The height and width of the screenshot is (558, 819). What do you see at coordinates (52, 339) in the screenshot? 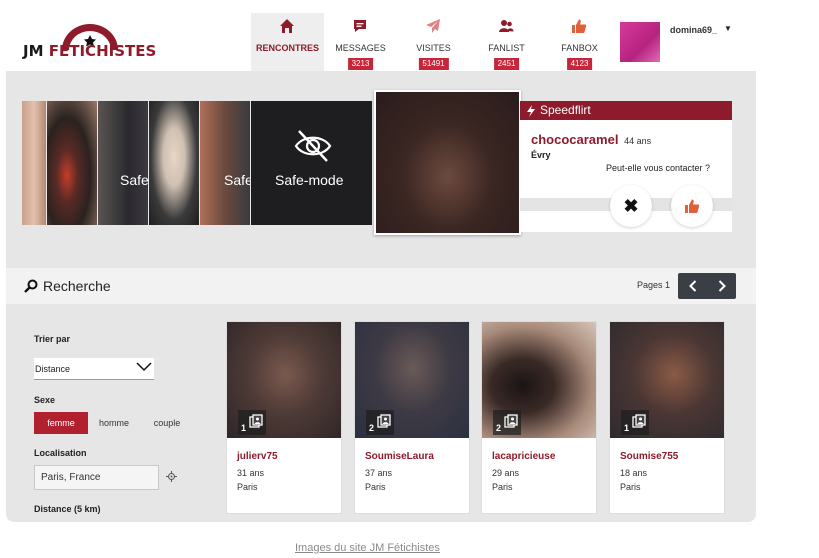
I see `sort-label: Trier par` at bounding box center [52, 339].